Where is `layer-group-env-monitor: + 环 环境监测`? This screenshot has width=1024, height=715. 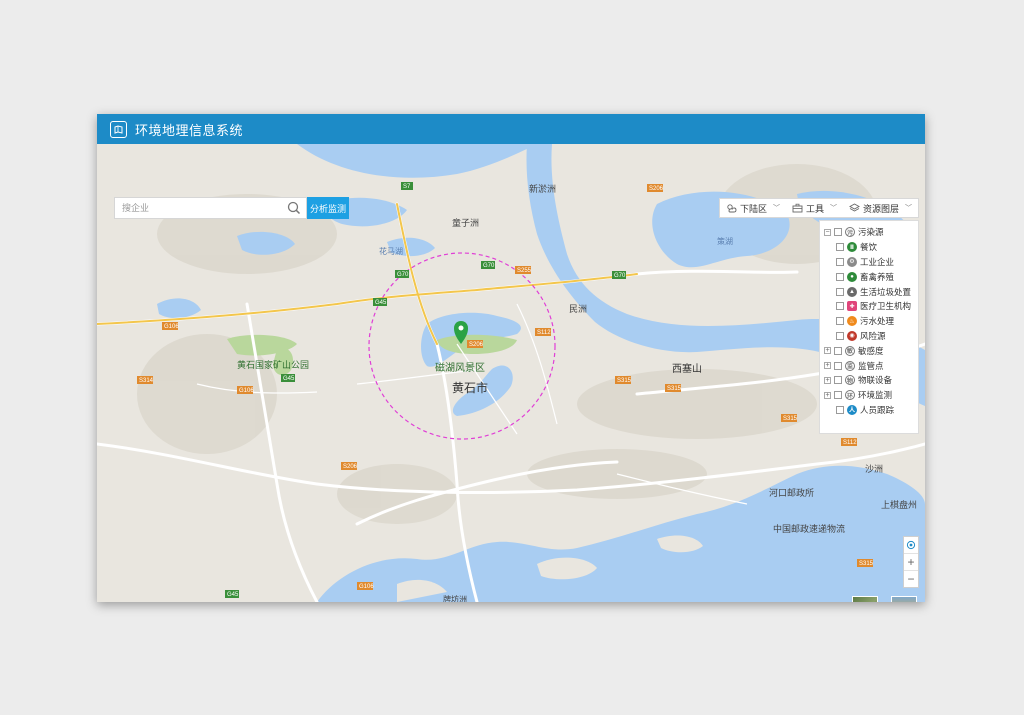
layer-group-env-monitor: + 环 环境监测 is located at coordinates (869, 395).